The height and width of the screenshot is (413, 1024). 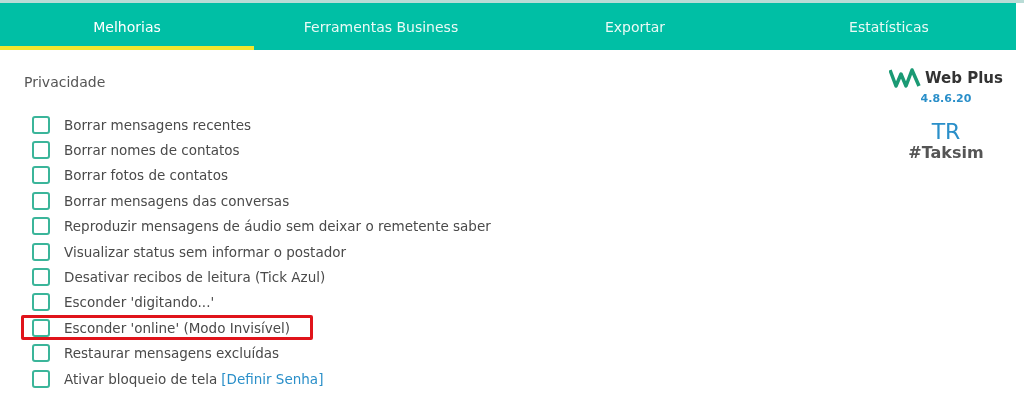 I want to click on set-password-link: [Definir Senha], so click(x=272, y=378).